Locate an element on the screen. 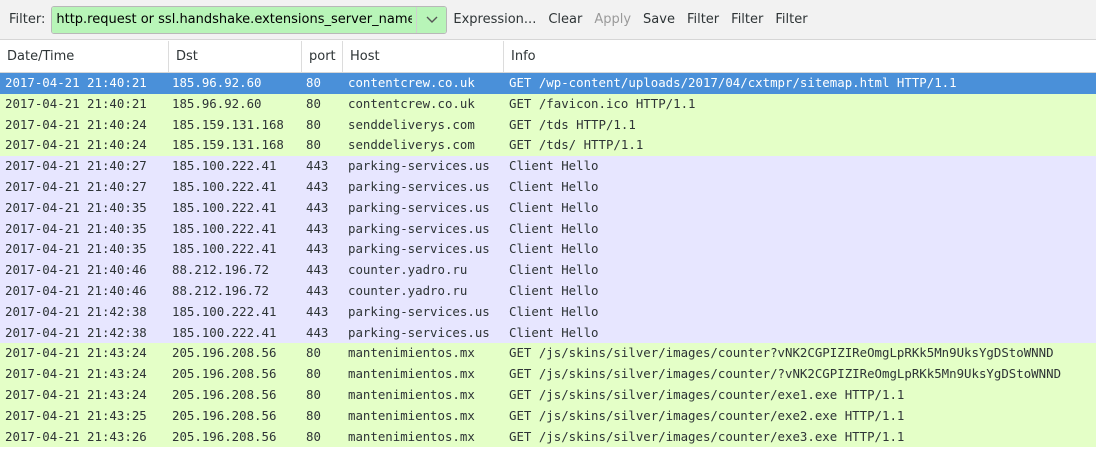 This screenshot has height=452, width=1096. cell-info: GET /tds HTTP/1.1 is located at coordinates (572, 124).